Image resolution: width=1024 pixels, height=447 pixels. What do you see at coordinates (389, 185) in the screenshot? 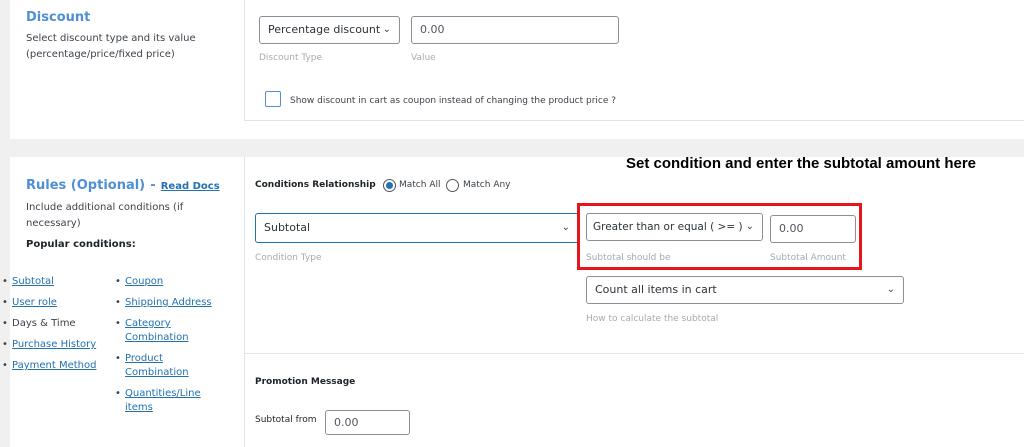
I see `match-all-radio` at bounding box center [389, 185].